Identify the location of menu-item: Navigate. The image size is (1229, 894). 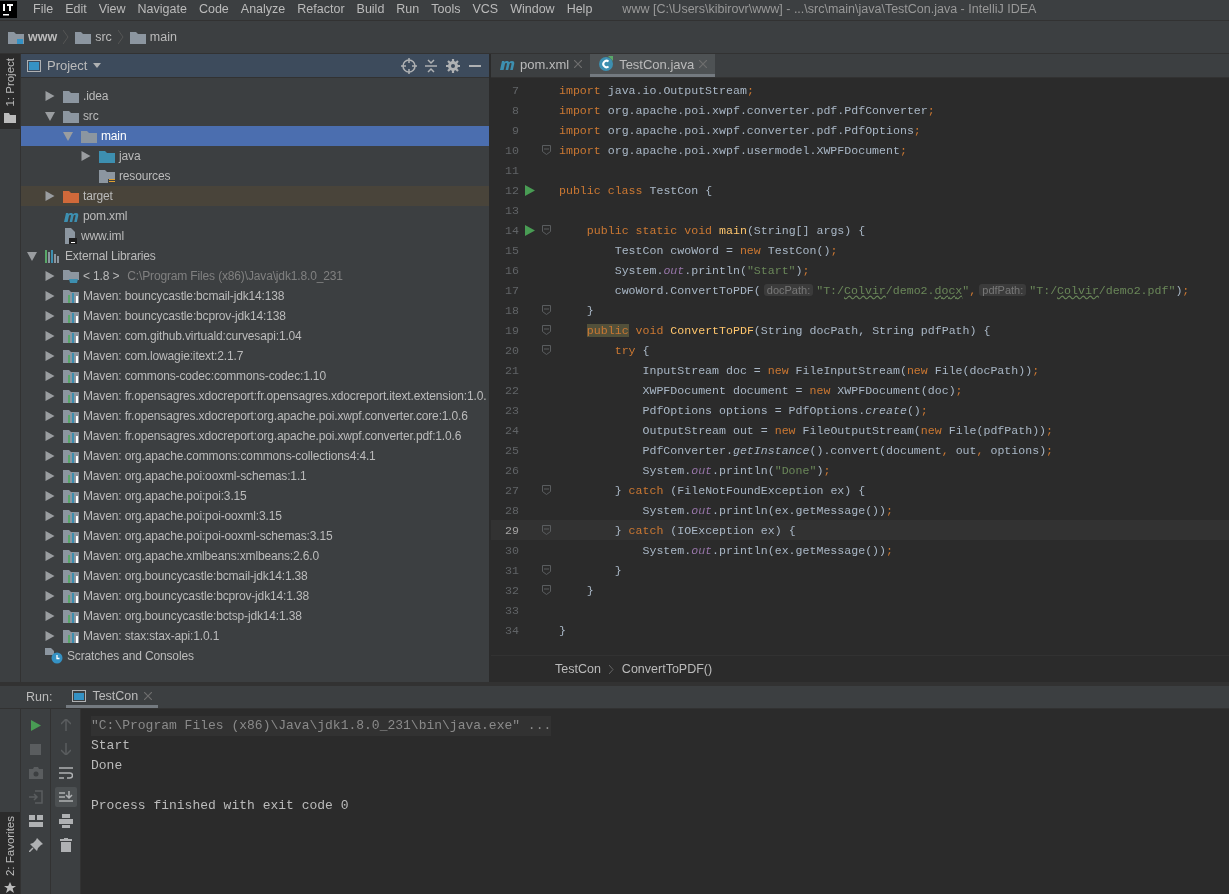
(162, 9).